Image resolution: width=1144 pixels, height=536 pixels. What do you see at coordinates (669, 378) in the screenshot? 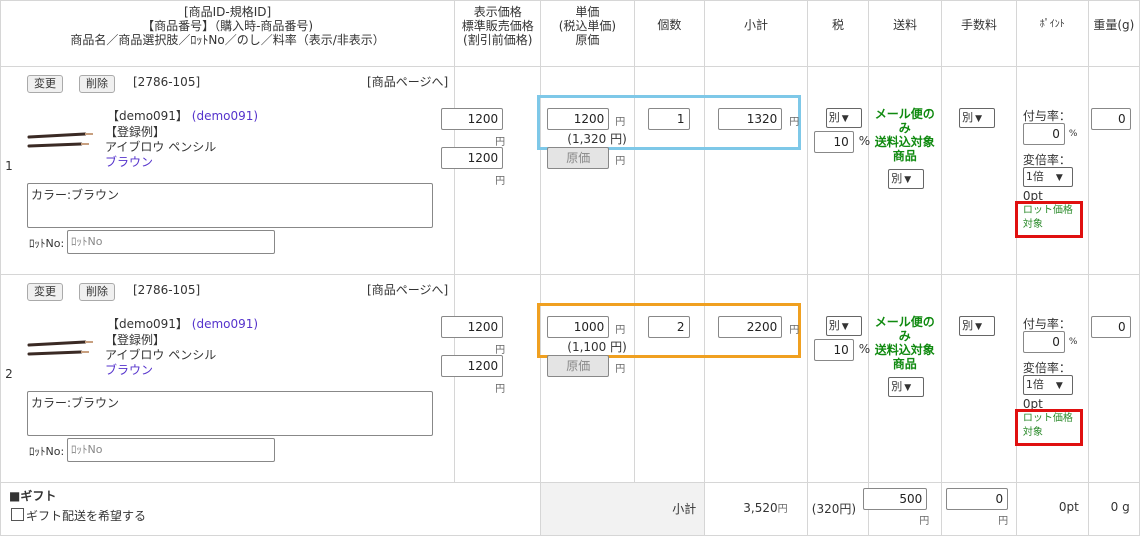
I see `qty-cell: 2` at bounding box center [669, 378].